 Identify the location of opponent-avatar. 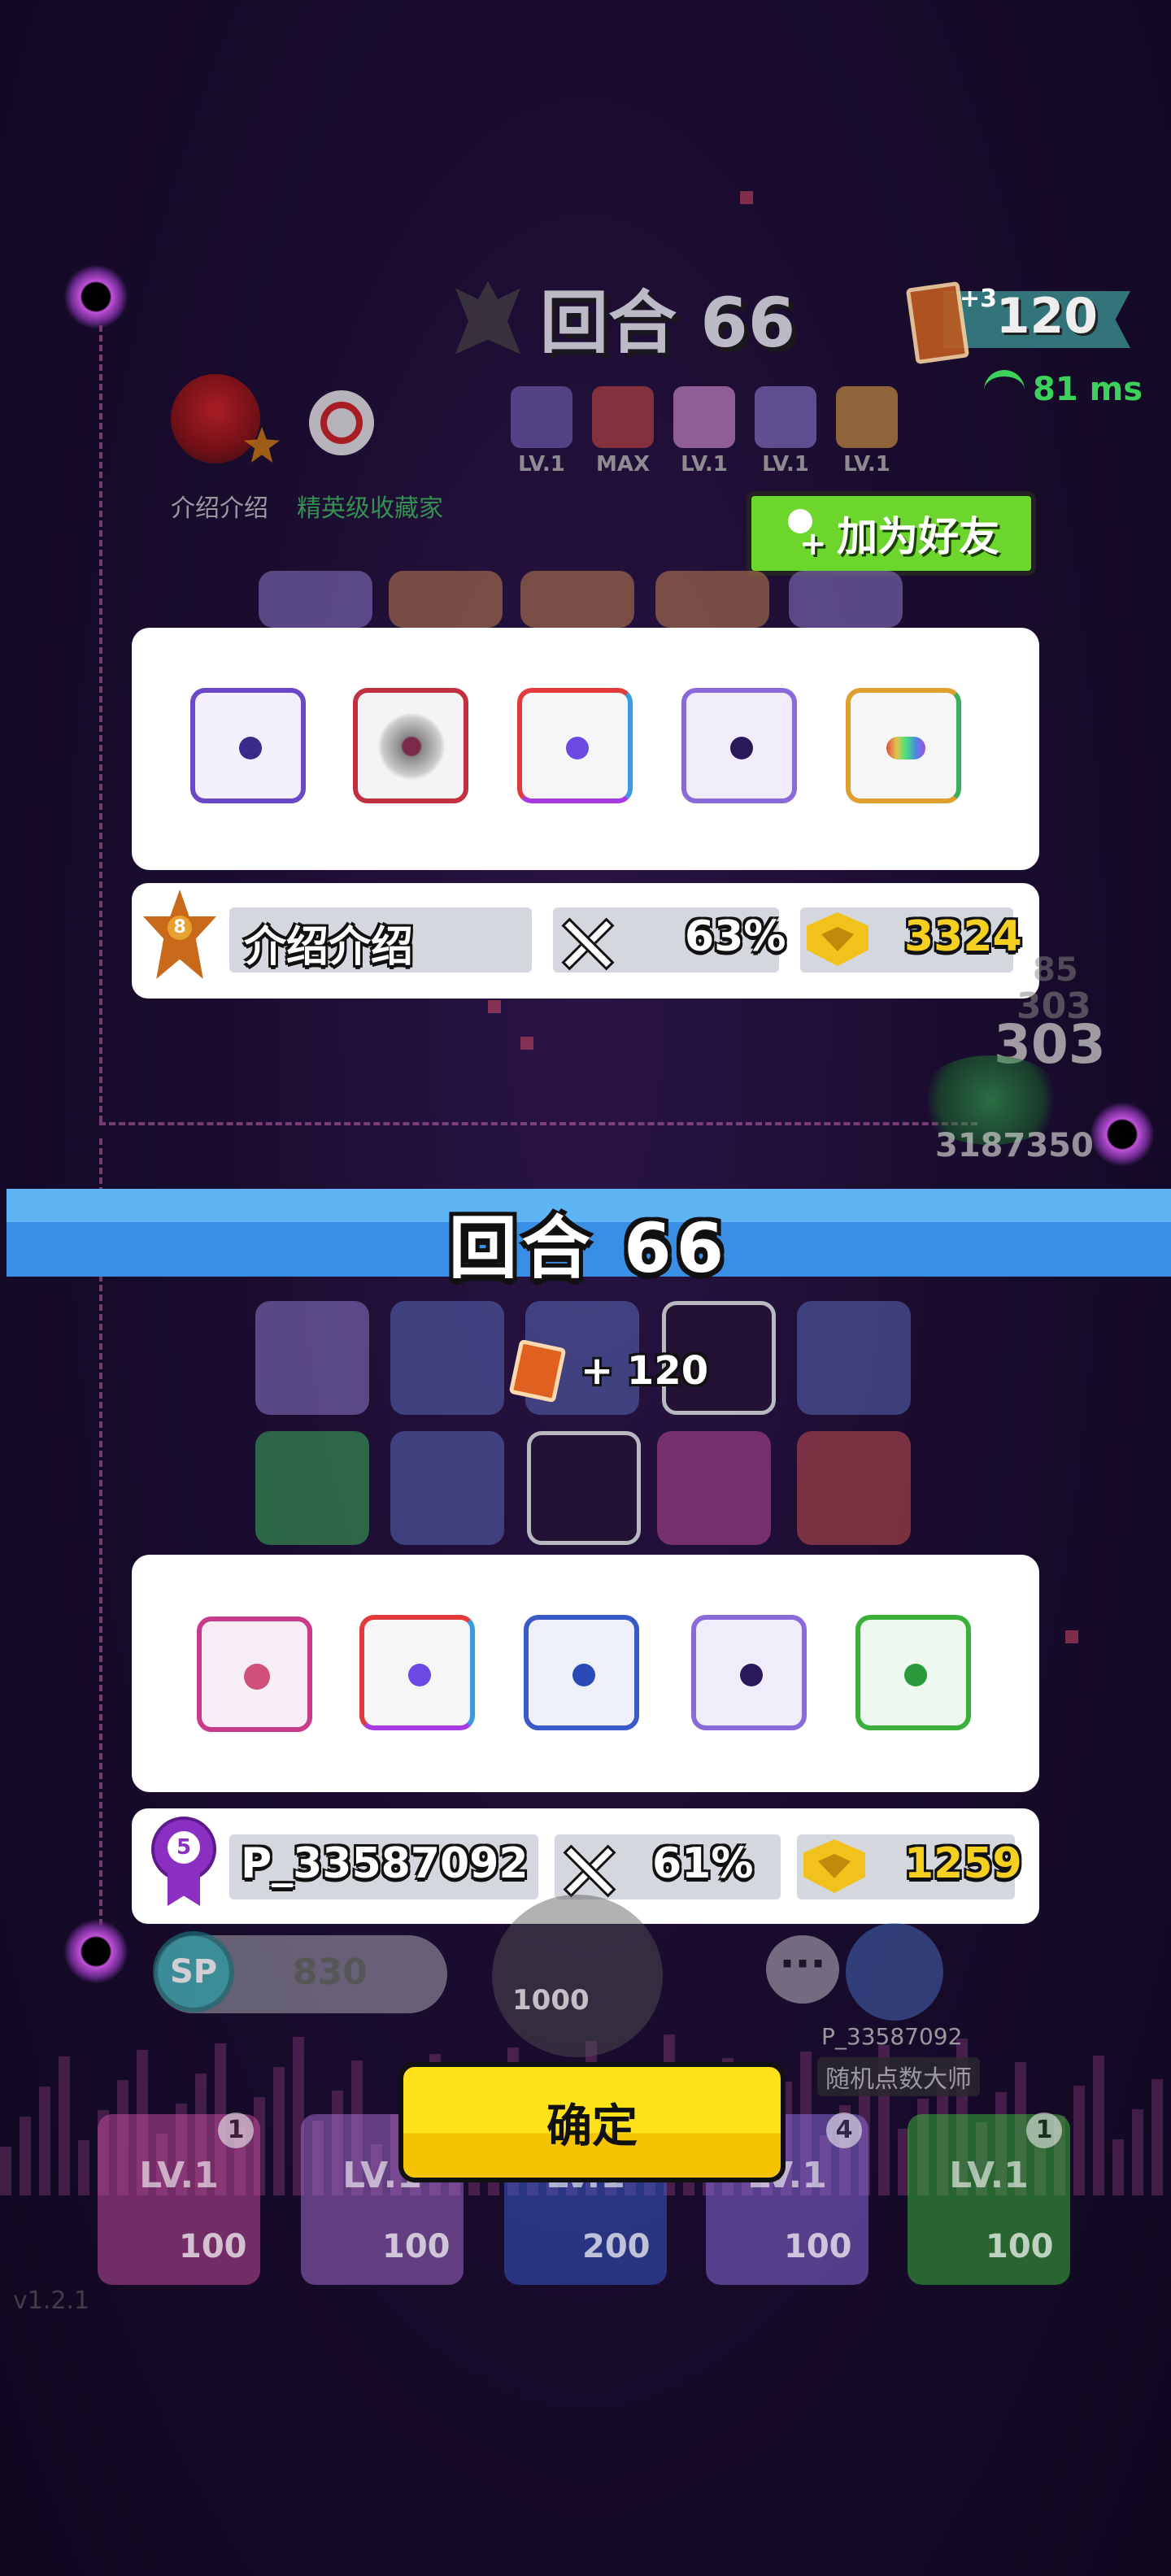
(215, 419).